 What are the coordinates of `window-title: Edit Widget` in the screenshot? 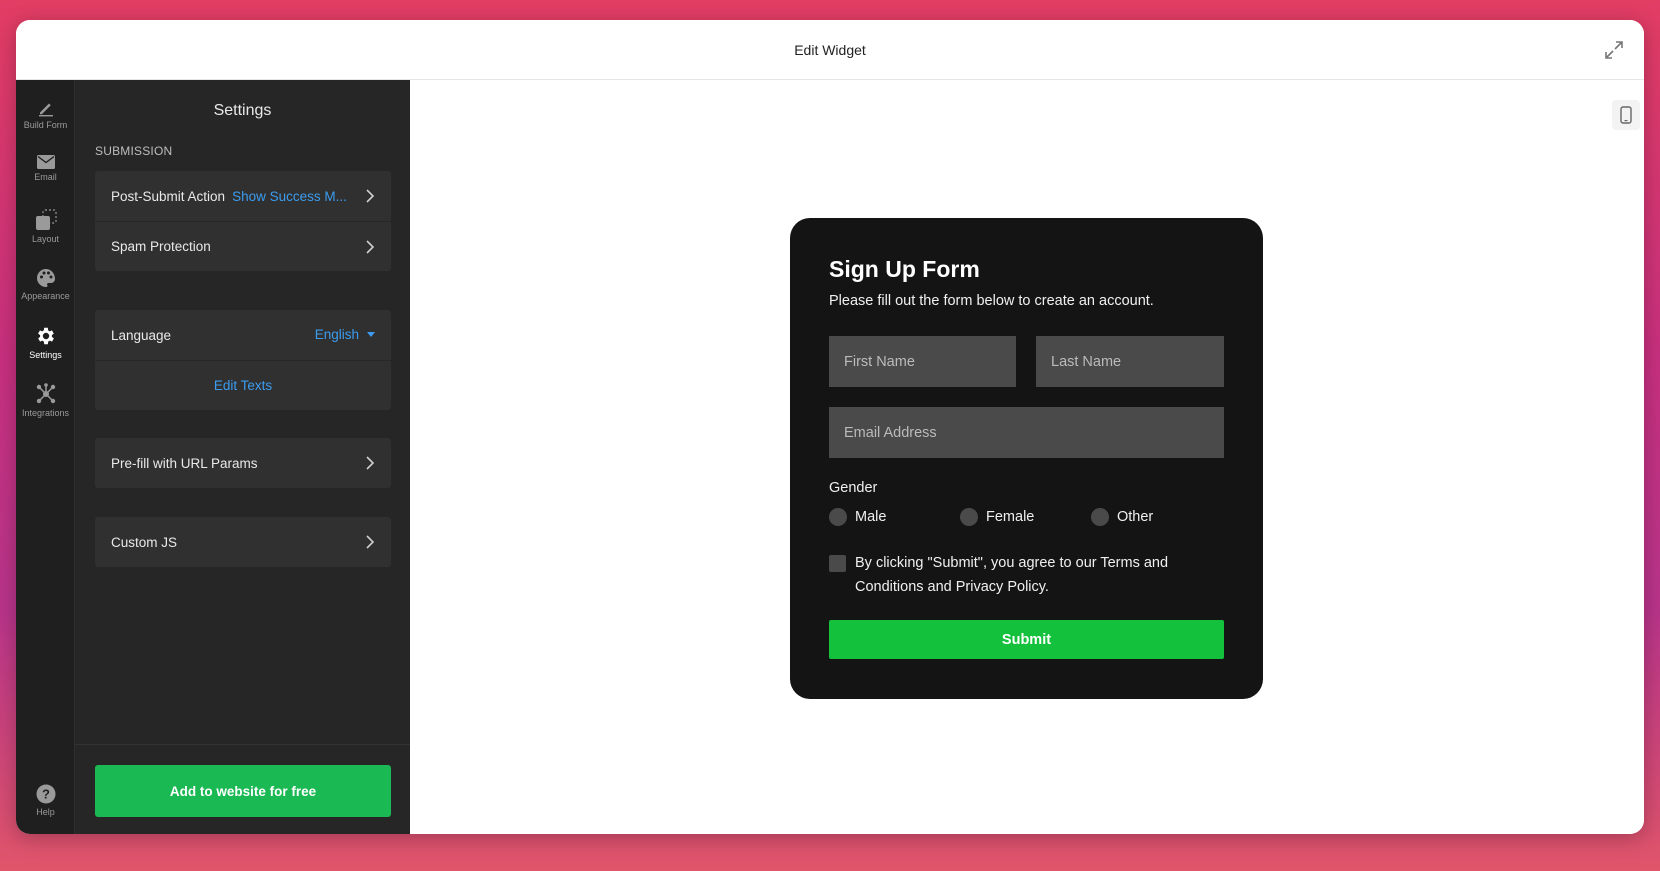 It's located at (830, 49).